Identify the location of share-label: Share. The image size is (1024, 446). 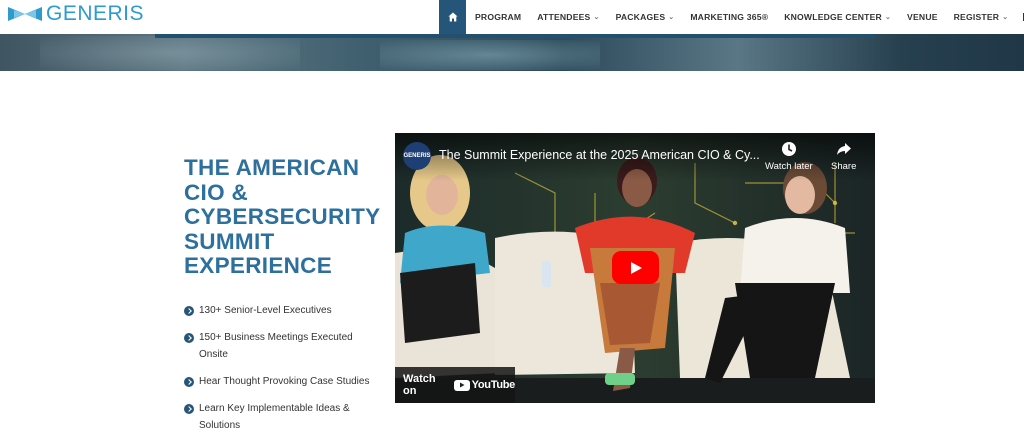
(844, 166).